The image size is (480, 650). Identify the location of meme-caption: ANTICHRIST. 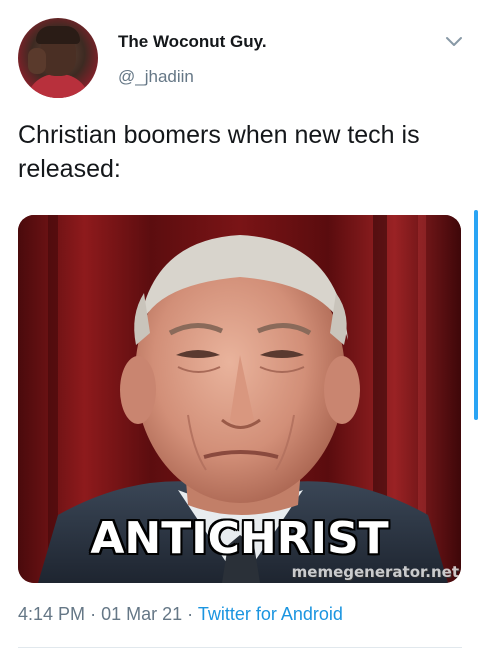
(239, 538).